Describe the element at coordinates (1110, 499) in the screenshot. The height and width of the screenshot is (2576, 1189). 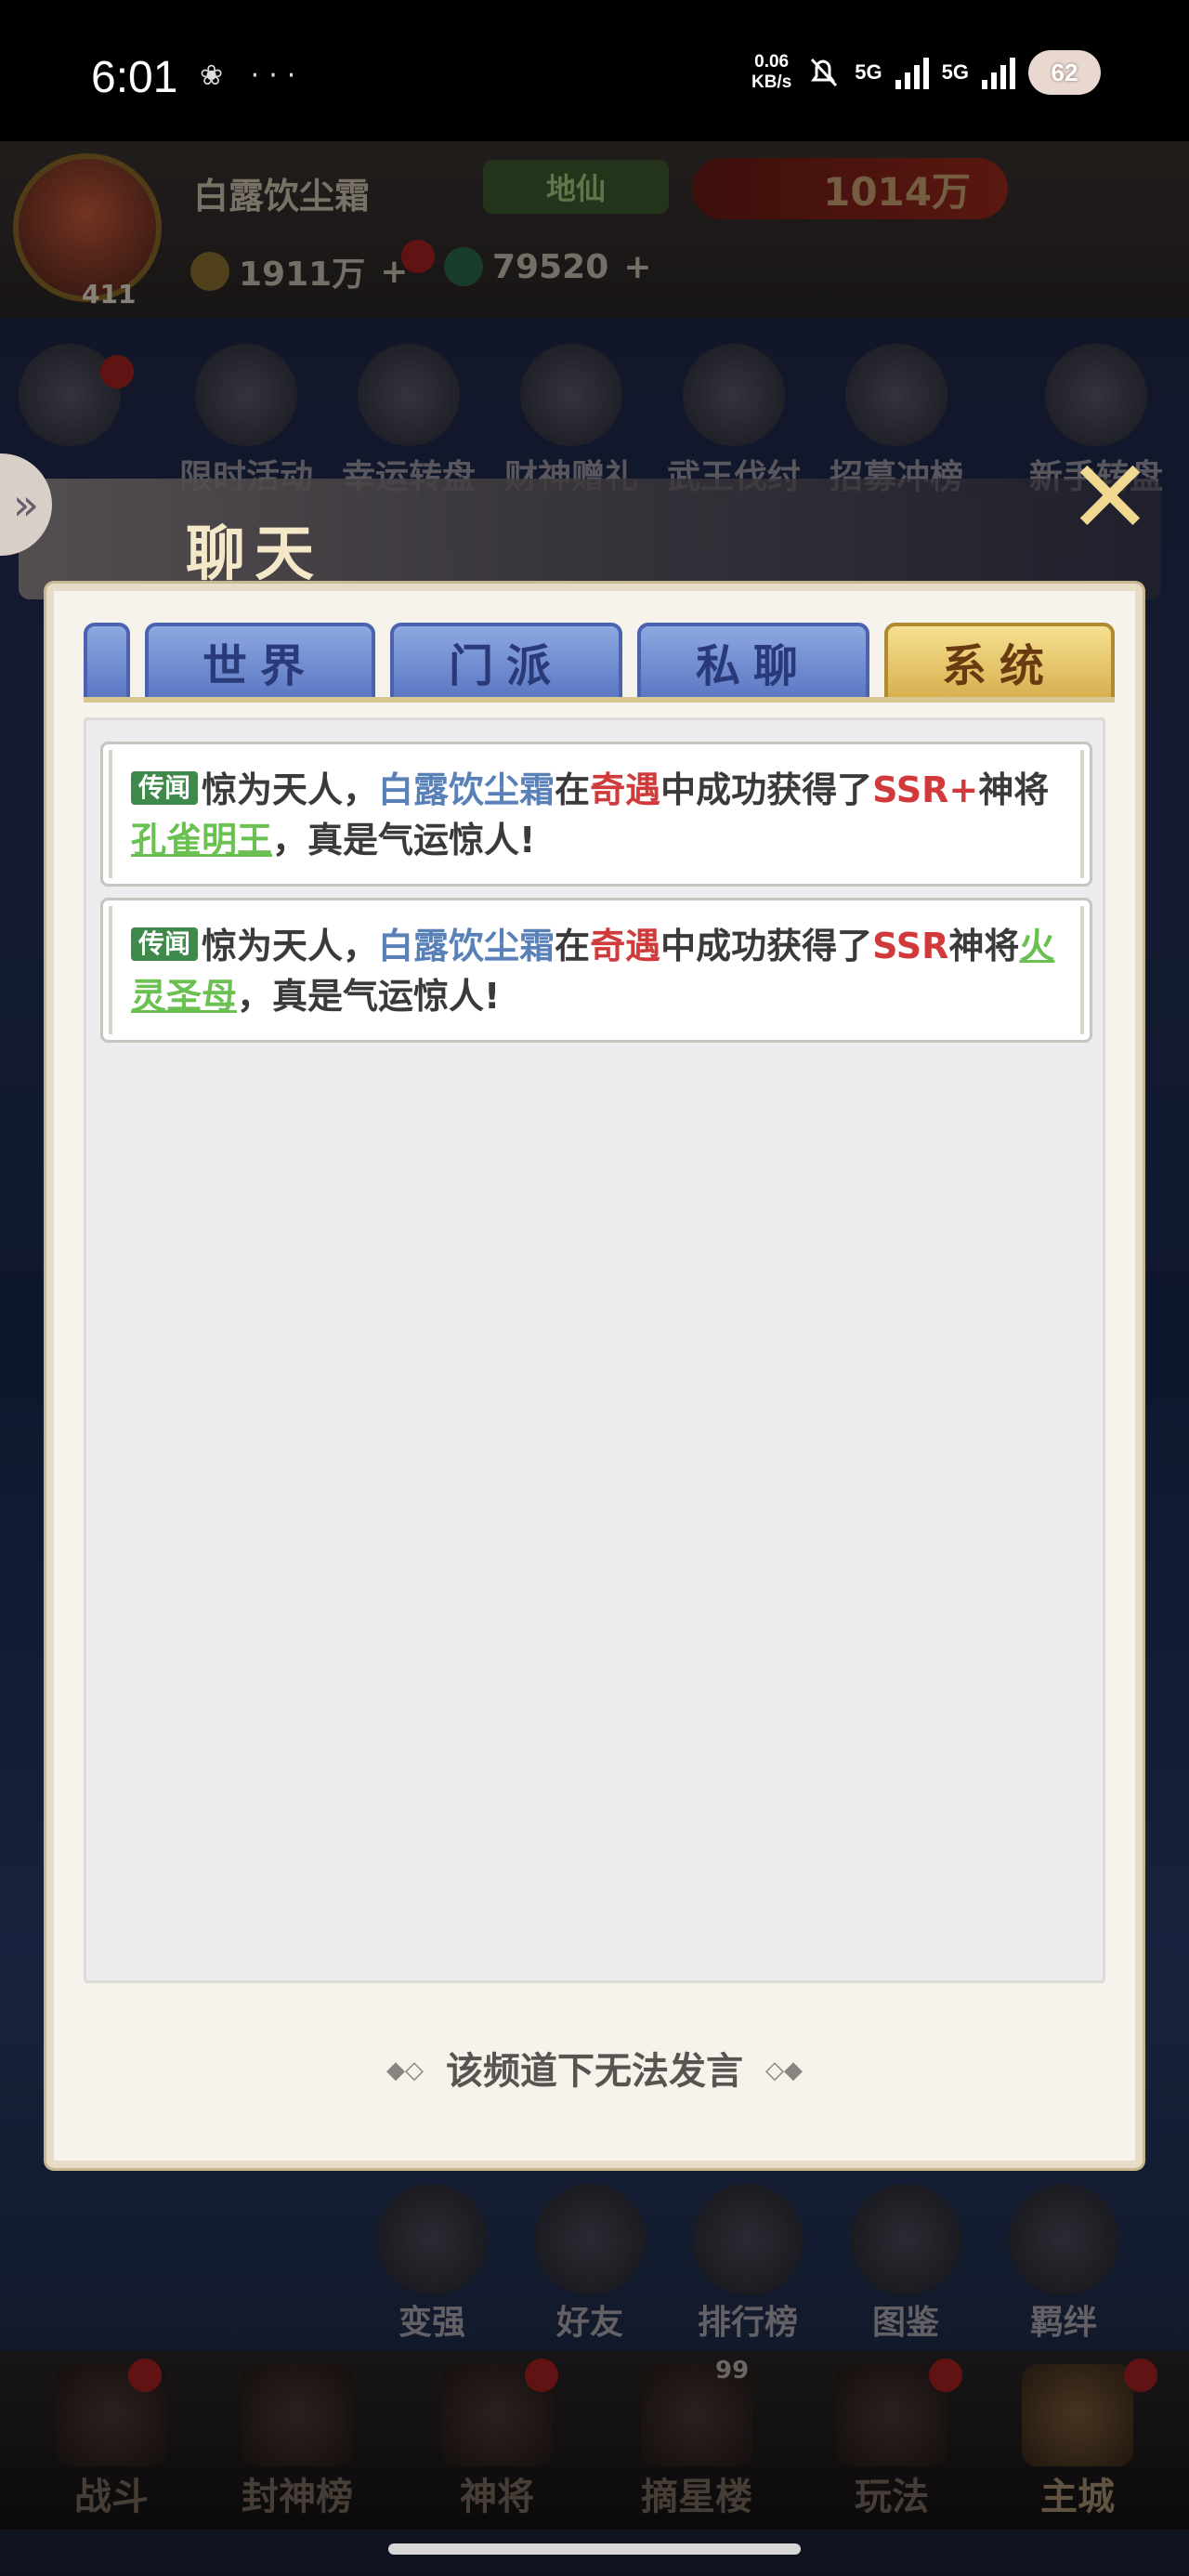
I see `close-button: ✕` at that location.